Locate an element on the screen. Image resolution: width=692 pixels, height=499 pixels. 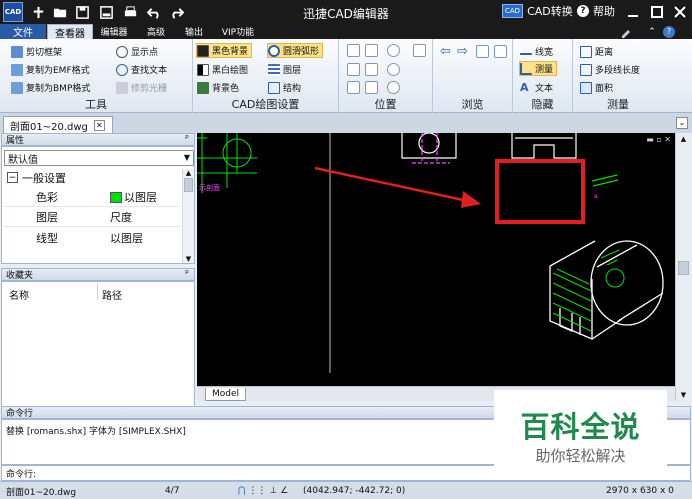
lineweight-button: 线宽 is located at coordinates (536, 51).